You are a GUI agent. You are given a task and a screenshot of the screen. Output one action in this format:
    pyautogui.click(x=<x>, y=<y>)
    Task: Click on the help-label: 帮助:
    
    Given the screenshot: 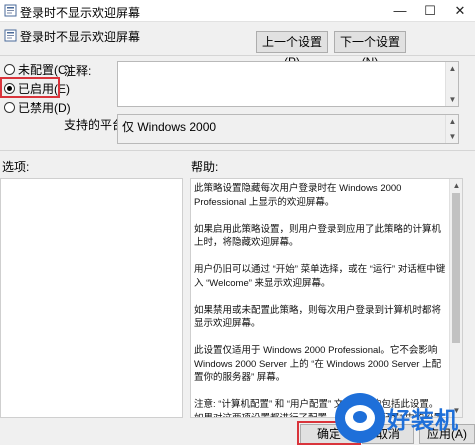 What is the action you would take?
    pyautogui.click(x=205, y=167)
    